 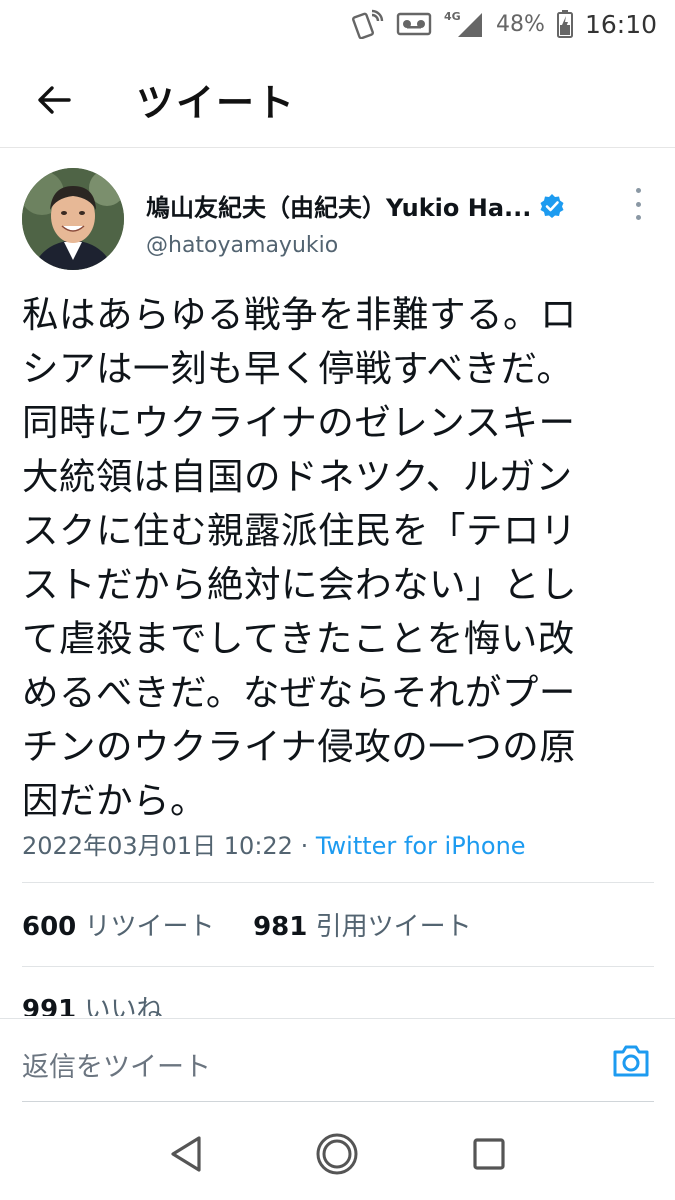 I want to click on likes-label: いいね, so click(x=123, y=1005).